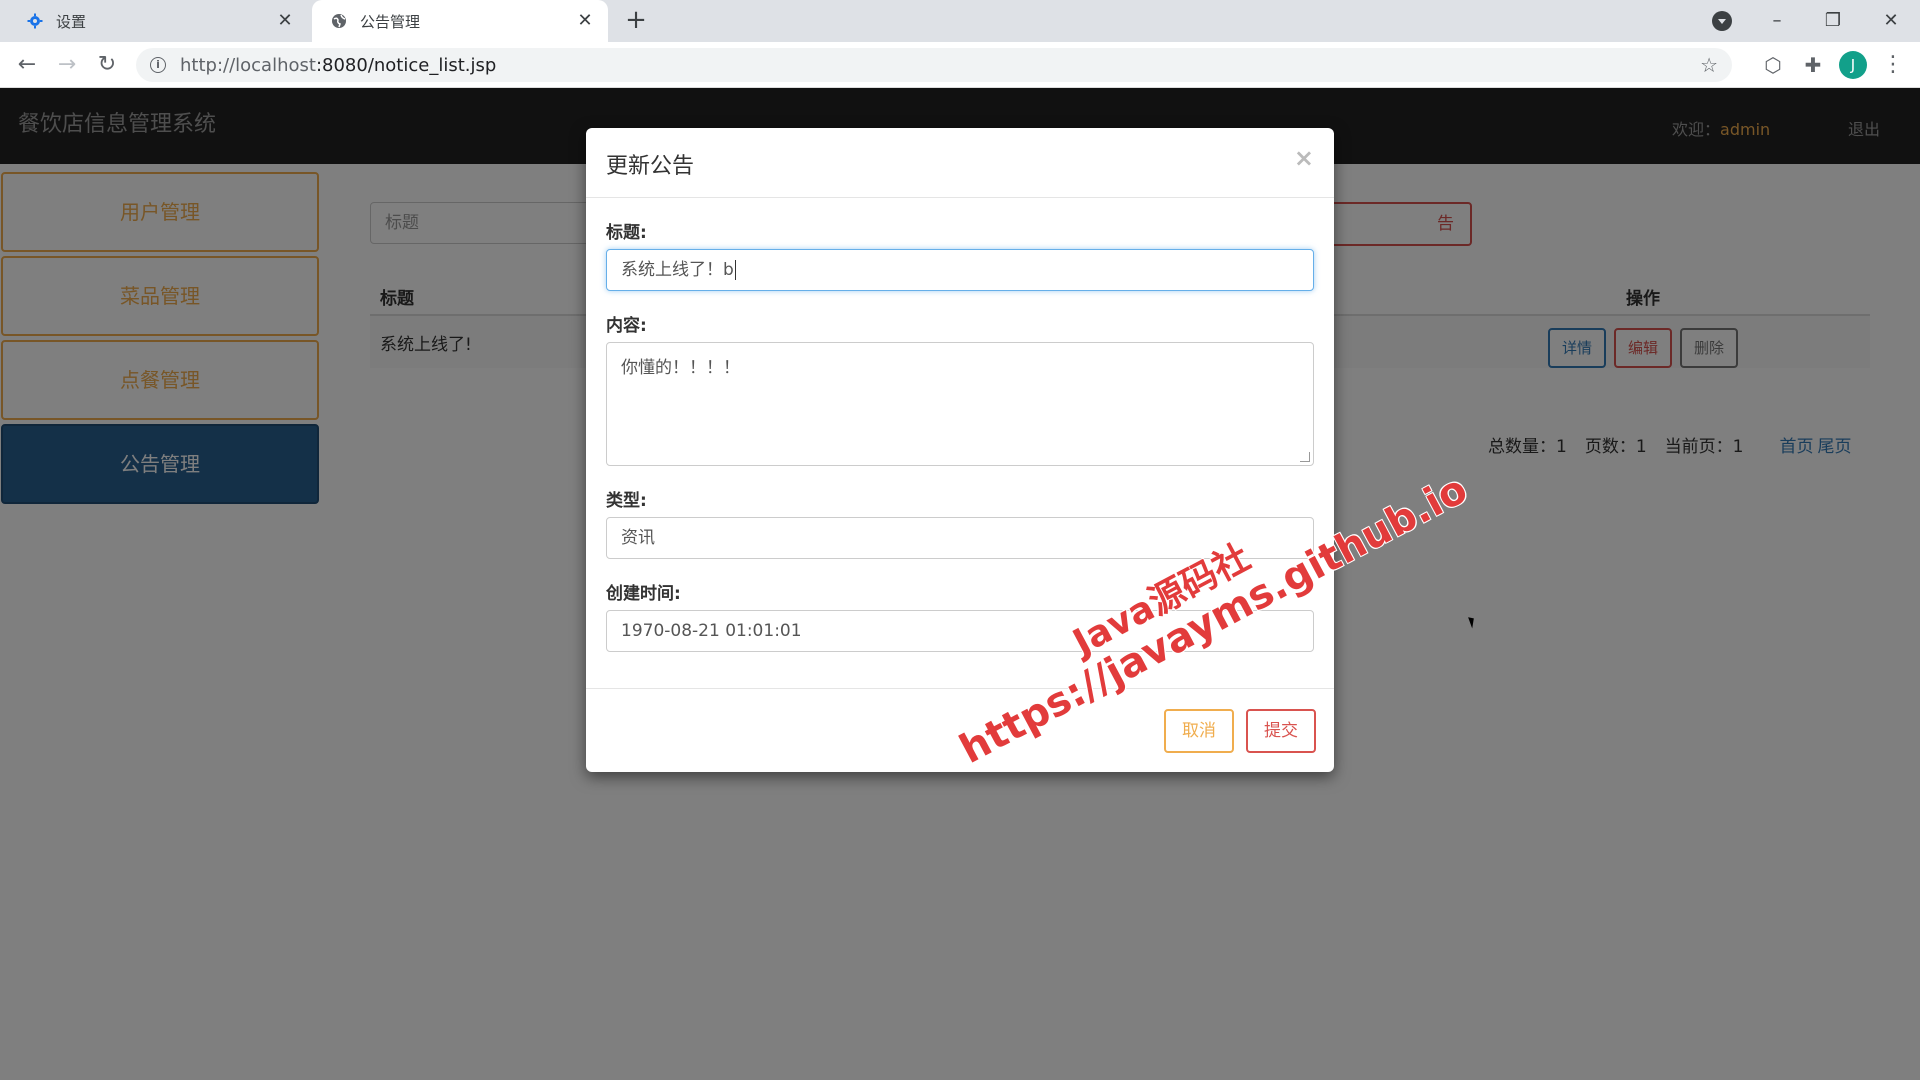 The width and height of the screenshot is (1920, 1080). I want to click on window-close-icon: ✕, so click(1891, 21).